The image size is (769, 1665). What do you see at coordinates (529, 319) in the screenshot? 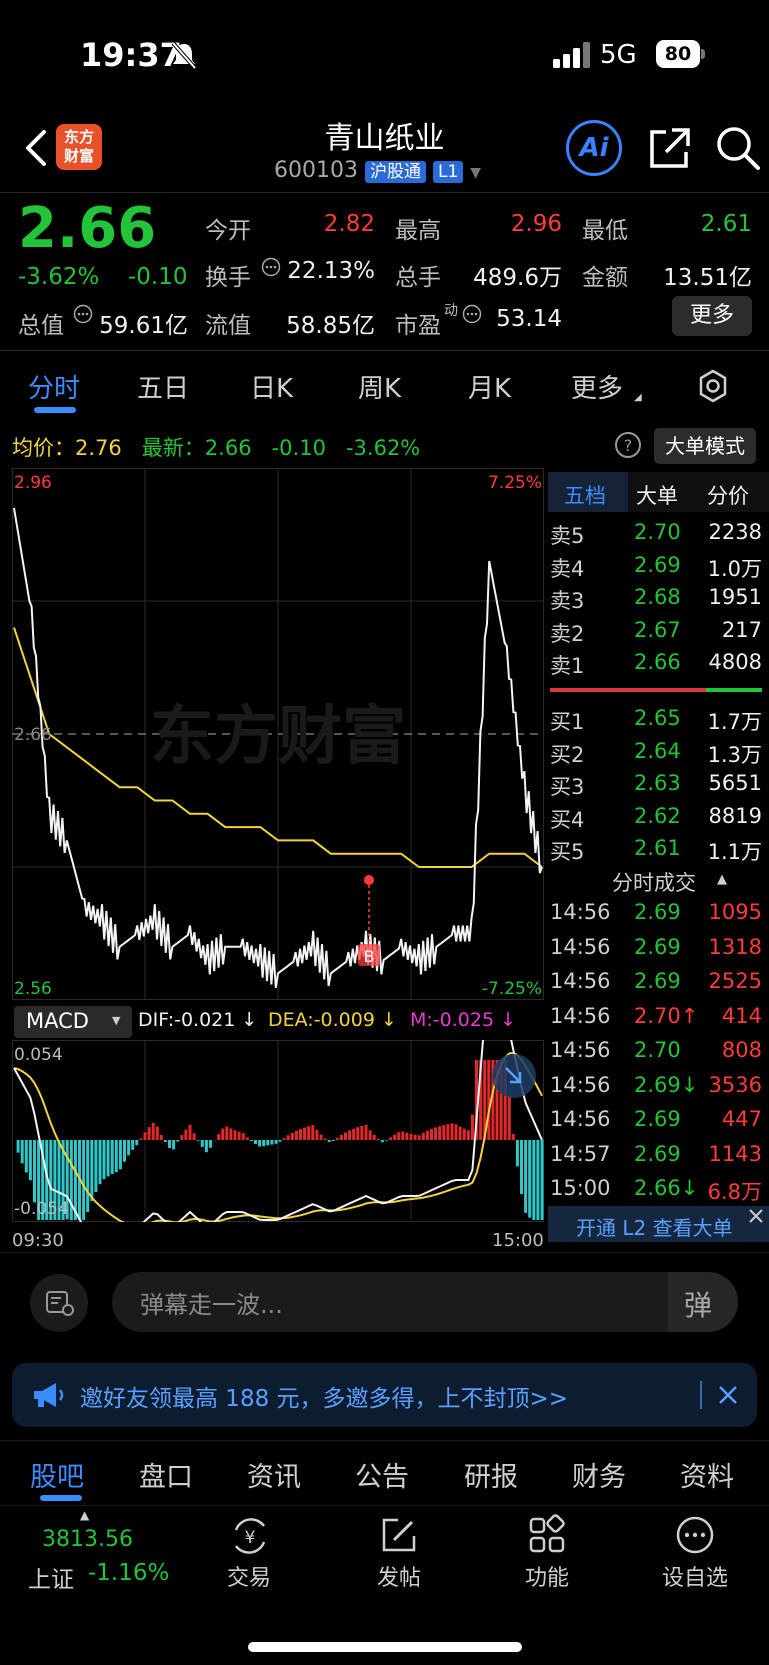
I see `pe-value: 53.14` at bounding box center [529, 319].